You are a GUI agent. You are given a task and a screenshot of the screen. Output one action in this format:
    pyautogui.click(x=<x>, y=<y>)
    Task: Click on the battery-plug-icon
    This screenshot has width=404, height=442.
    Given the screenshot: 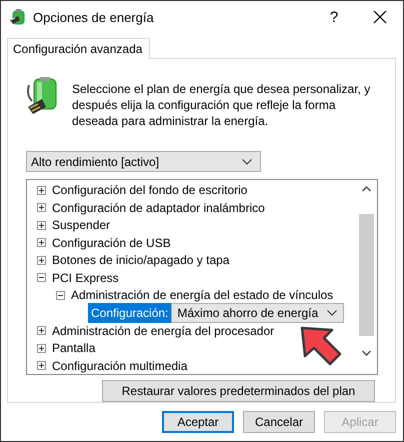 What is the action you would take?
    pyautogui.click(x=18, y=17)
    